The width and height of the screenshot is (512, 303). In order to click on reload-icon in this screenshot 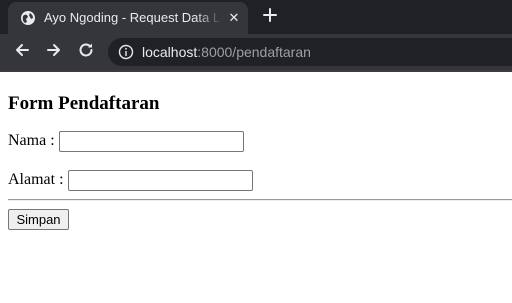, I will do `click(86, 52)`.